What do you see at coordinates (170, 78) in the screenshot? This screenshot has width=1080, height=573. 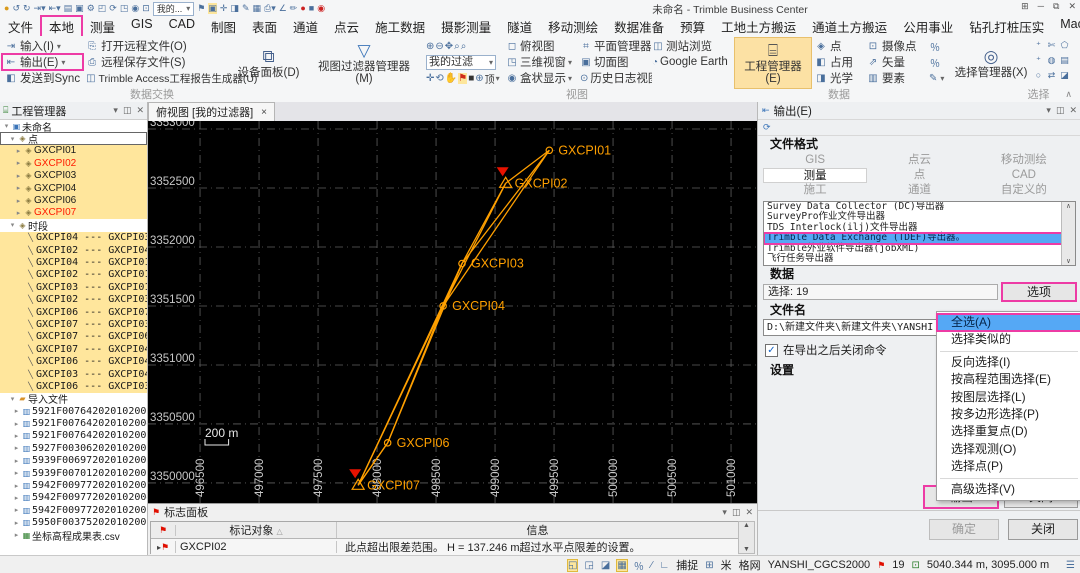 I see `tbc-report-generator-button: ◫ Trimble Access工程报告生成器(U)` at bounding box center [170, 78].